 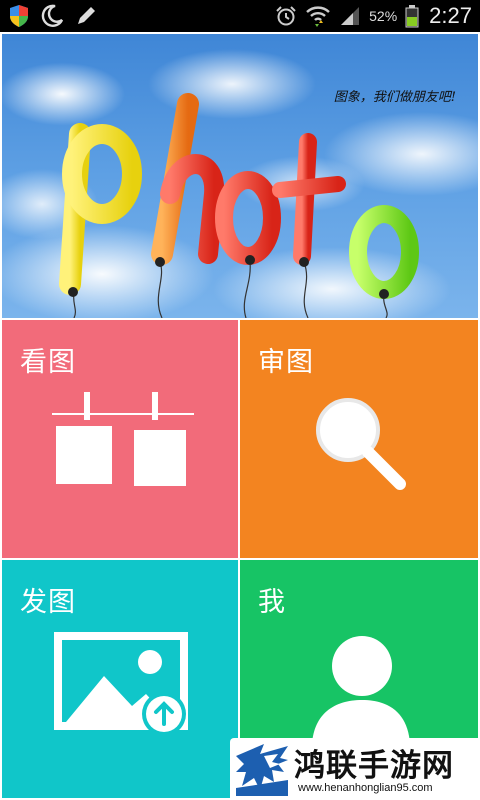 I want to click on battery-icon, so click(x=412, y=16).